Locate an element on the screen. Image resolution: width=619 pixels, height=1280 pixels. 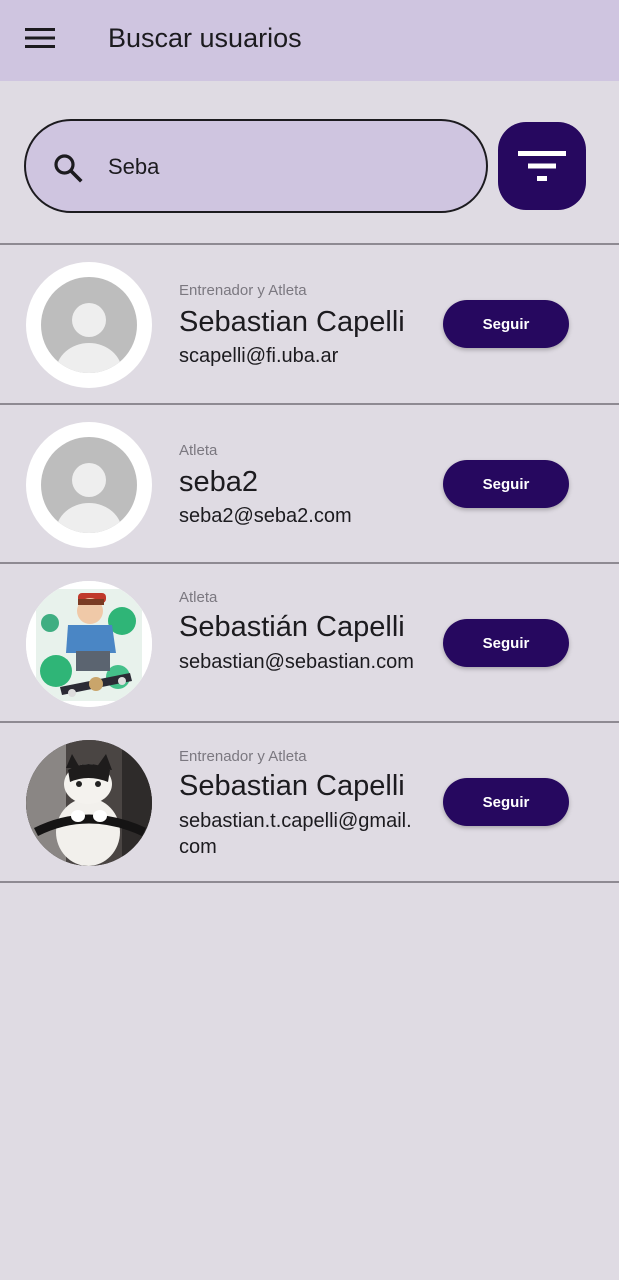
filter-button is located at coordinates (542, 166).